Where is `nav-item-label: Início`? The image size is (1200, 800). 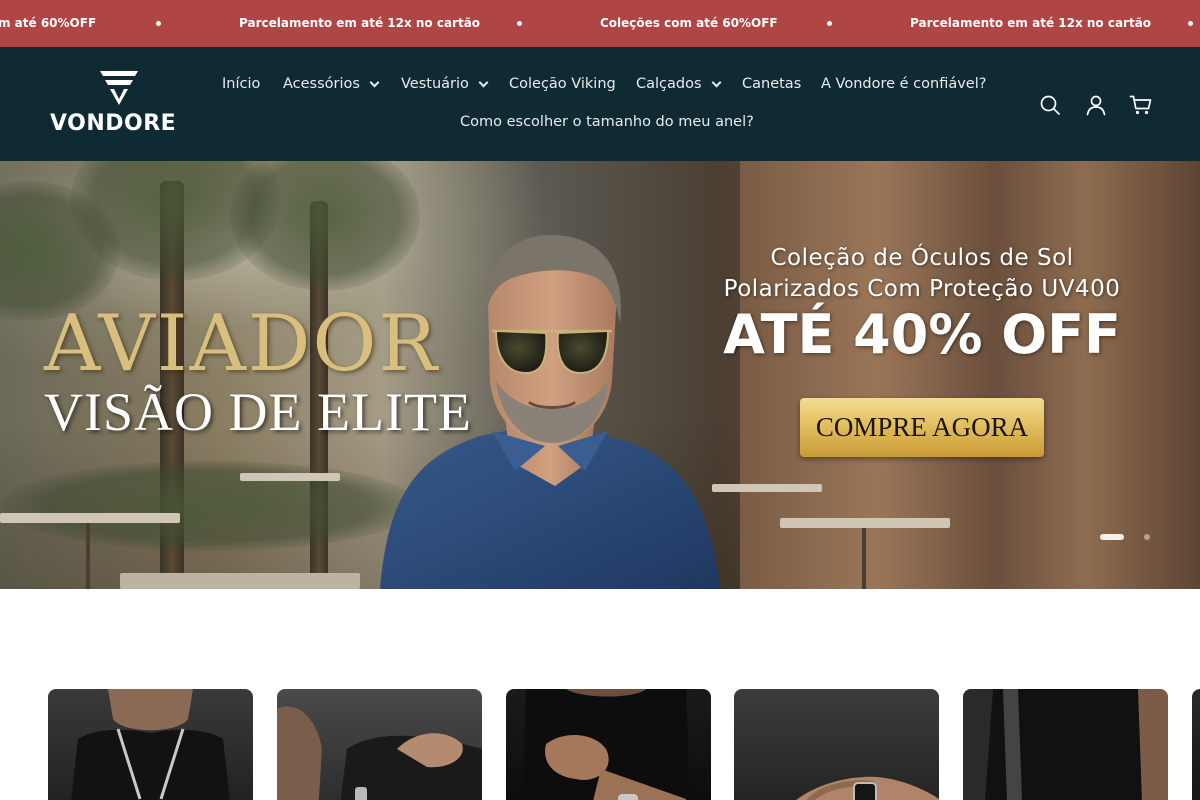 nav-item-label: Início is located at coordinates (241, 84).